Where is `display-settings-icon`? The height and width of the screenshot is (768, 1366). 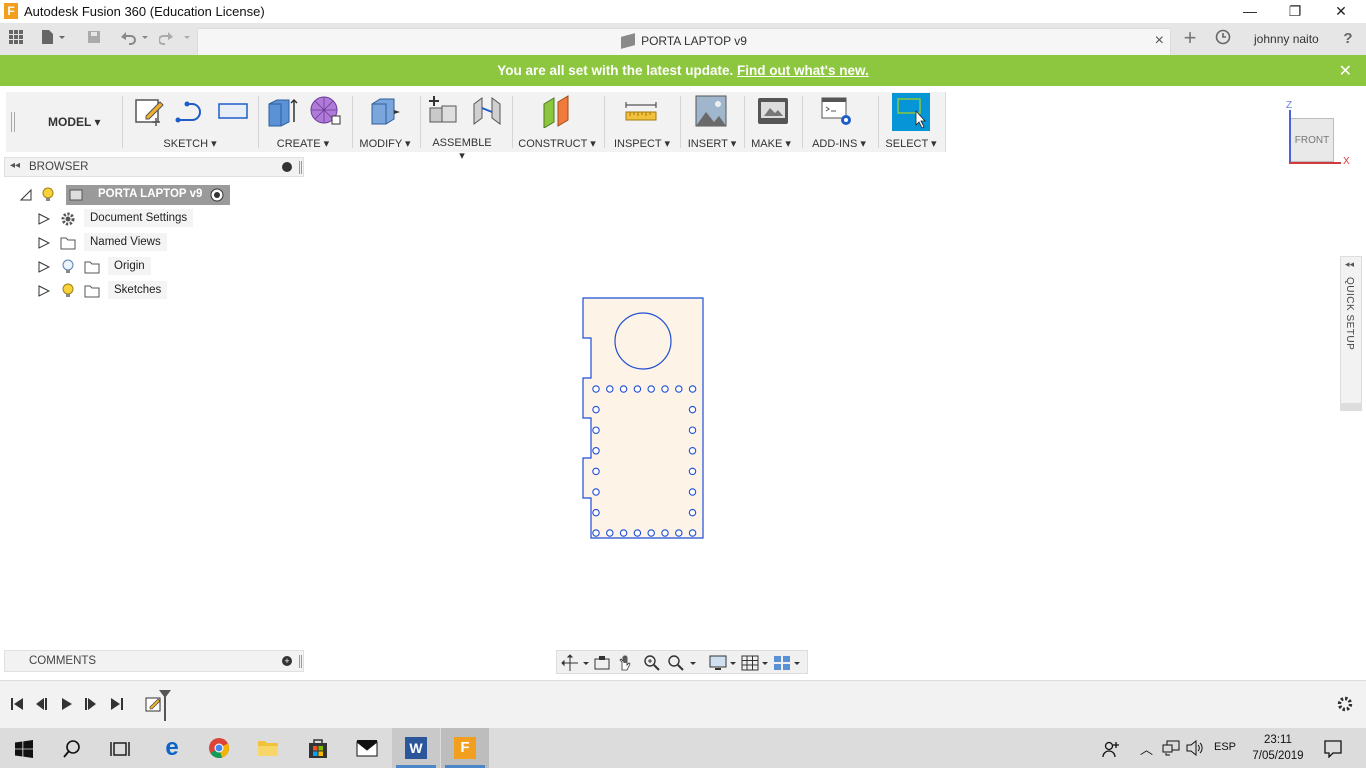
display-settings-icon is located at coordinates (723, 663).